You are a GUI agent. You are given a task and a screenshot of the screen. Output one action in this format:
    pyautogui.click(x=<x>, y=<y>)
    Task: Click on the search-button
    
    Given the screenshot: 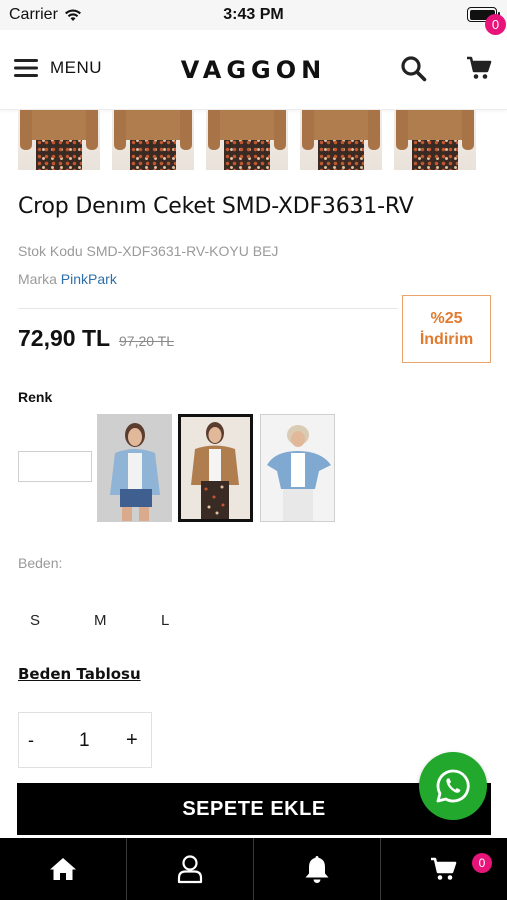 What is the action you would take?
    pyautogui.click(x=413, y=71)
    